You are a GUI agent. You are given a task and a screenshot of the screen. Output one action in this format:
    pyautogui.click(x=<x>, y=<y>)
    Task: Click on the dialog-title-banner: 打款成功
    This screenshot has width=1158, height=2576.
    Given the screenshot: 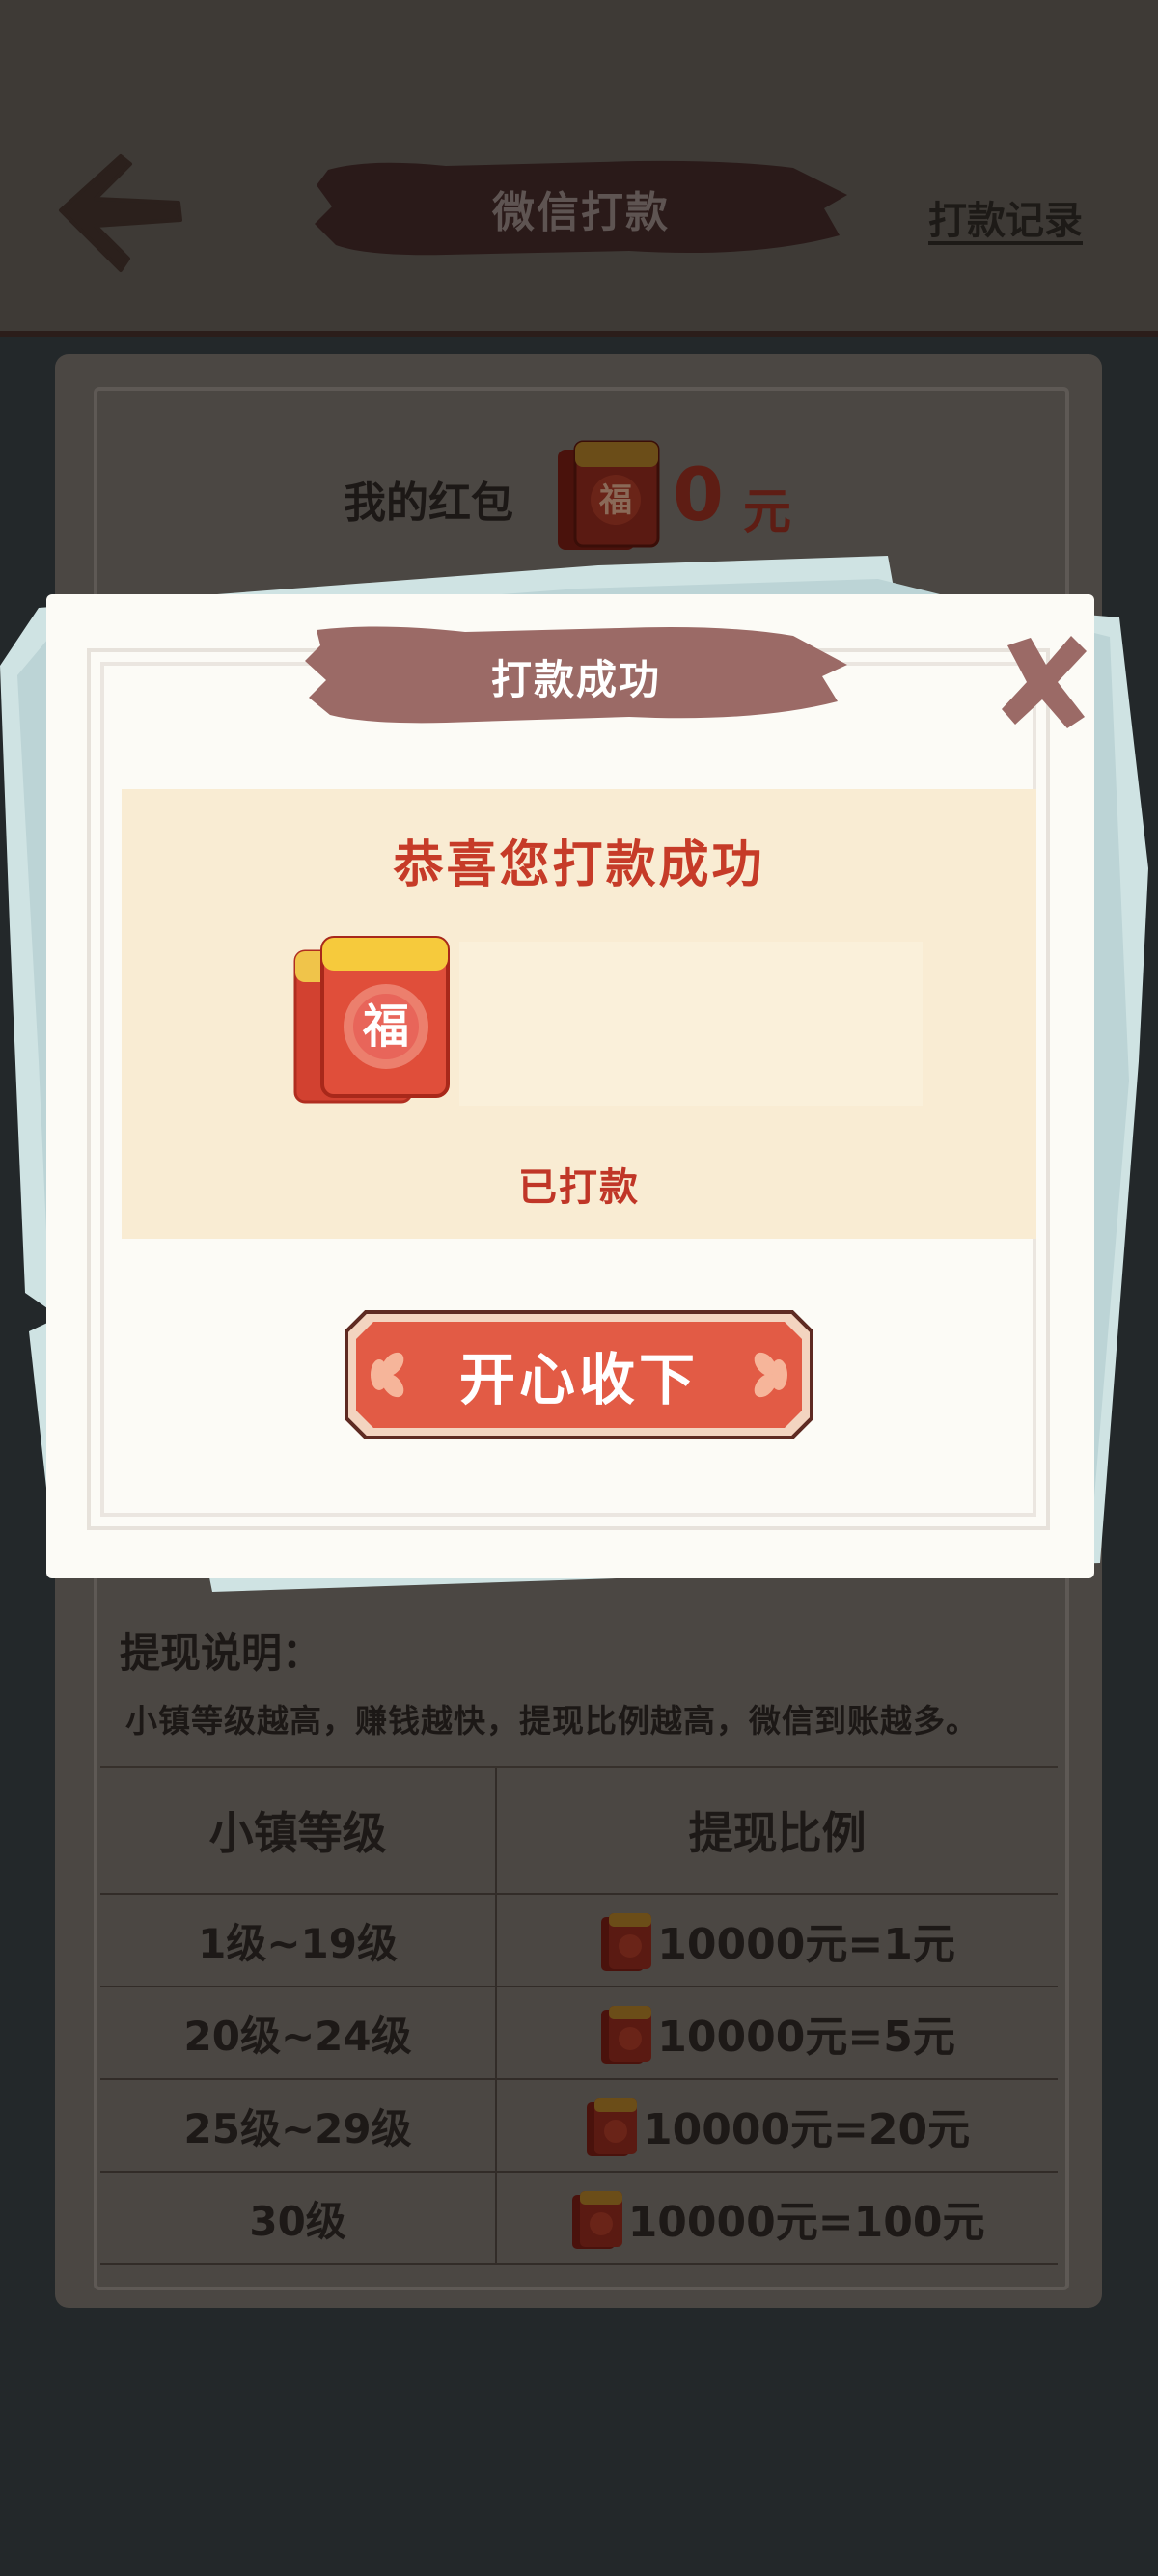 What is the action you would take?
    pyautogui.click(x=576, y=676)
    